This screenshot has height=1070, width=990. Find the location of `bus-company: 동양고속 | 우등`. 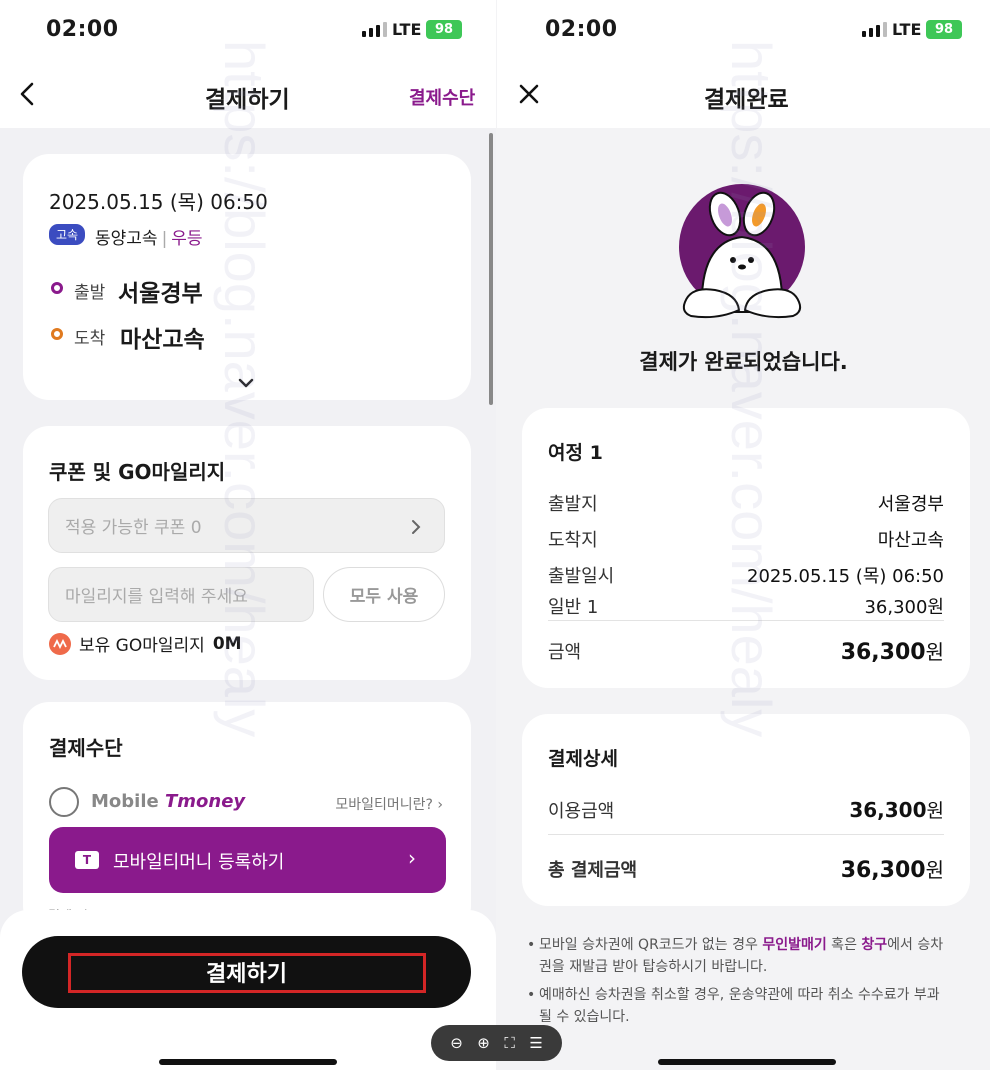

bus-company: 동양고속 | 우등 is located at coordinates (149, 236).